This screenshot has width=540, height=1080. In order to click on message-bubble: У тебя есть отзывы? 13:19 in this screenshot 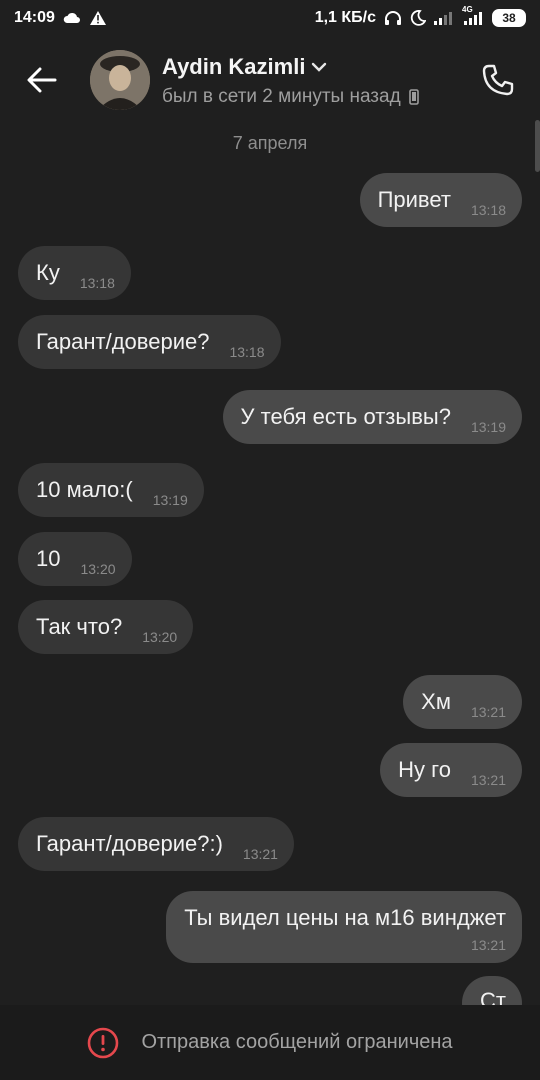, I will do `click(372, 417)`.